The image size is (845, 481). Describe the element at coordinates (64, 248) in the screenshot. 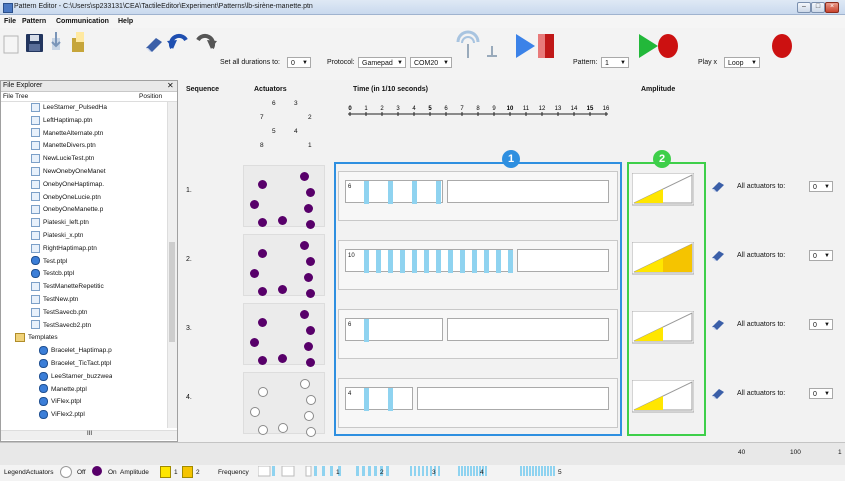

I see `tree-file-item: RightHaptimap.ptn` at that location.